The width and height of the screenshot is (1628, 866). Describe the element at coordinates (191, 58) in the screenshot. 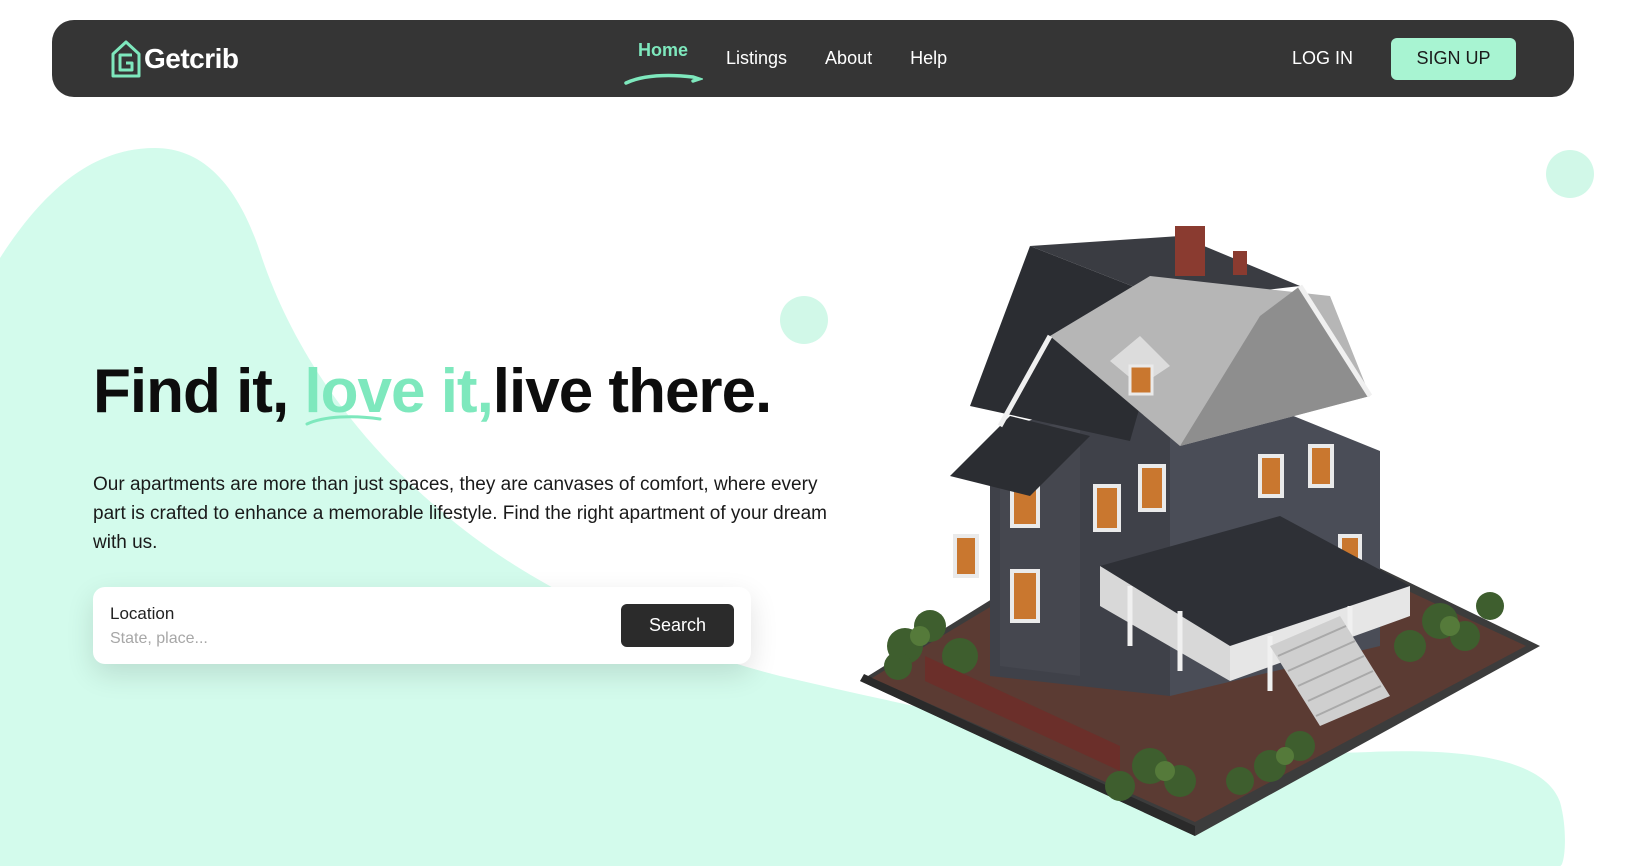

I see `logo-text: Getcrib` at that location.